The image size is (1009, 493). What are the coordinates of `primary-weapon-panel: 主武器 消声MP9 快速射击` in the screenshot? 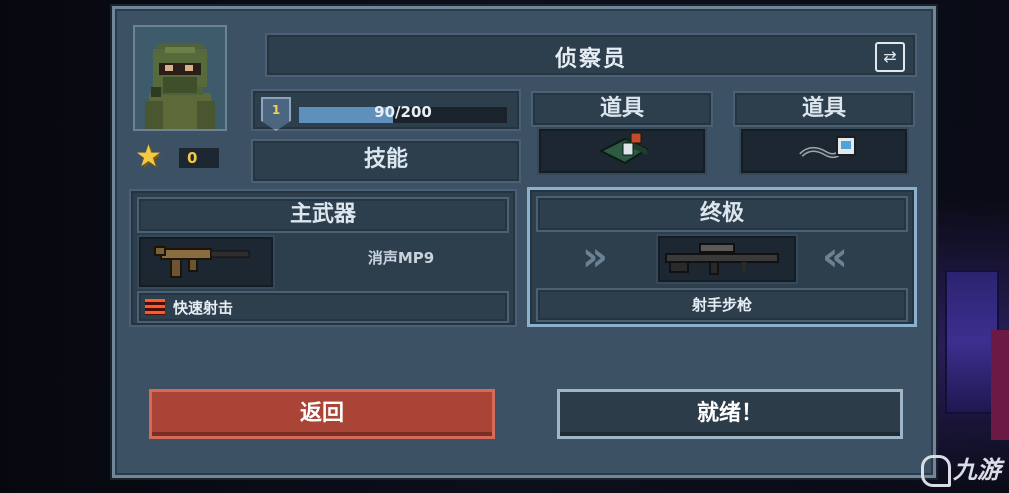 It's located at (323, 258).